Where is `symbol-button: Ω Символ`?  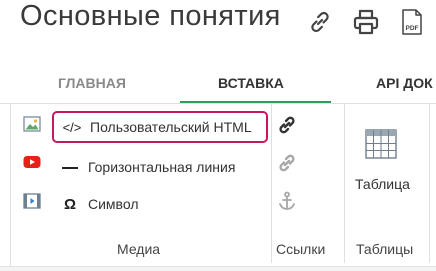
symbol-button: Ω Символ is located at coordinates (95, 204).